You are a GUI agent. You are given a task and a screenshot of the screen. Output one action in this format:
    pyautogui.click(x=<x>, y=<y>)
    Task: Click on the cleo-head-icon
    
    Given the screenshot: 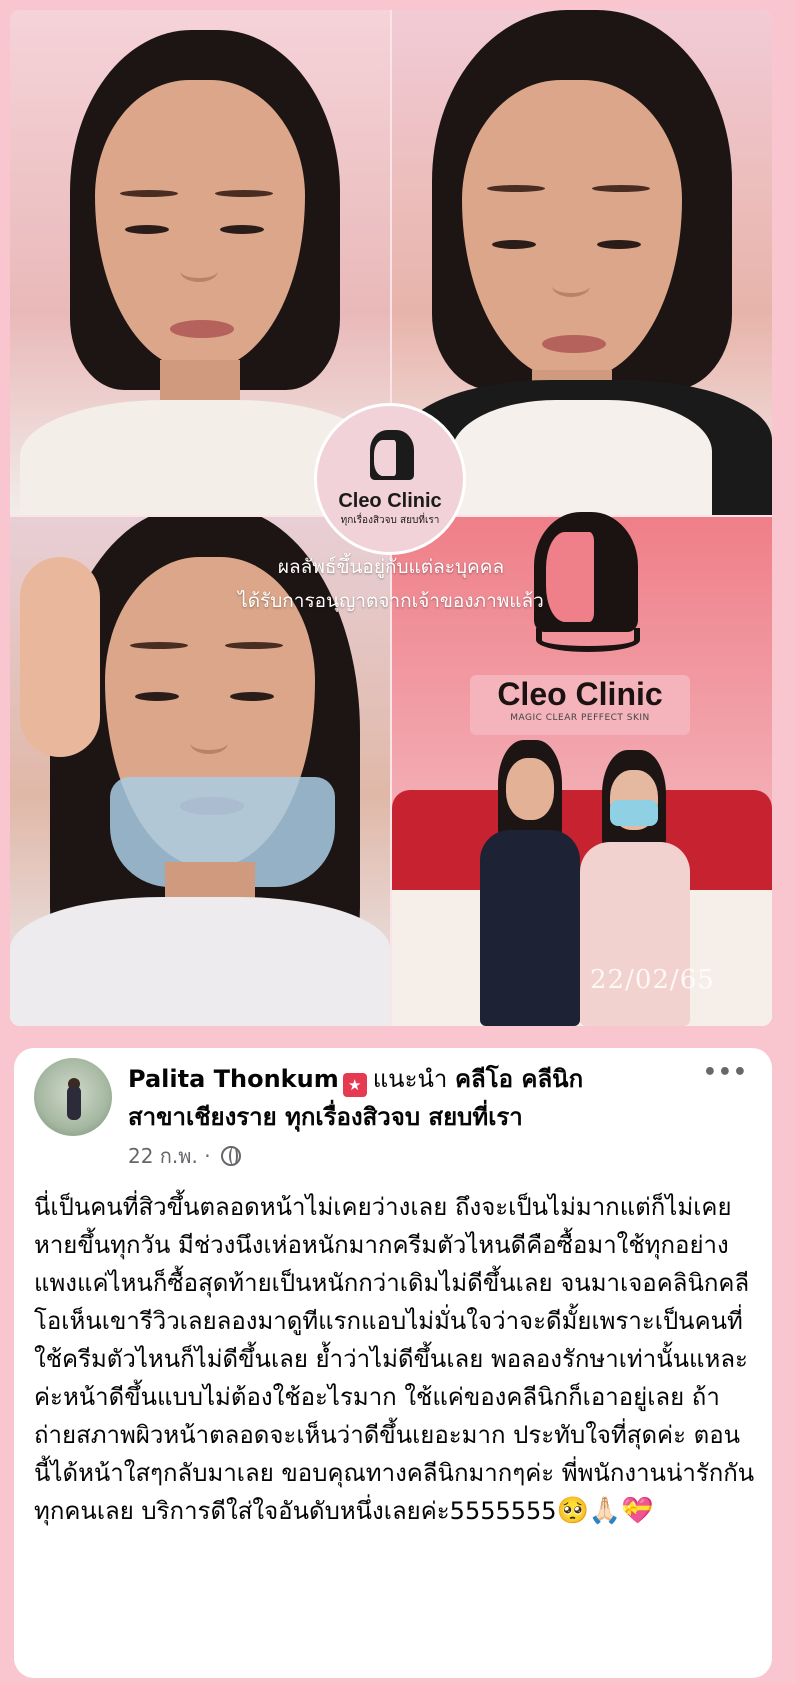 What is the action you would take?
    pyautogui.click(x=390, y=459)
    